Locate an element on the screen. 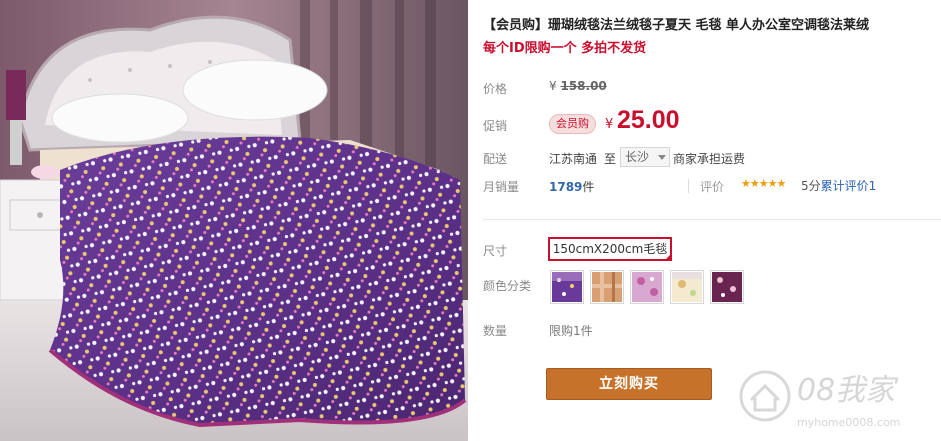 The width and height of the screenshot is (941, 441). shipping-note: 商家承担运费 is located at coordinates (709, 159).